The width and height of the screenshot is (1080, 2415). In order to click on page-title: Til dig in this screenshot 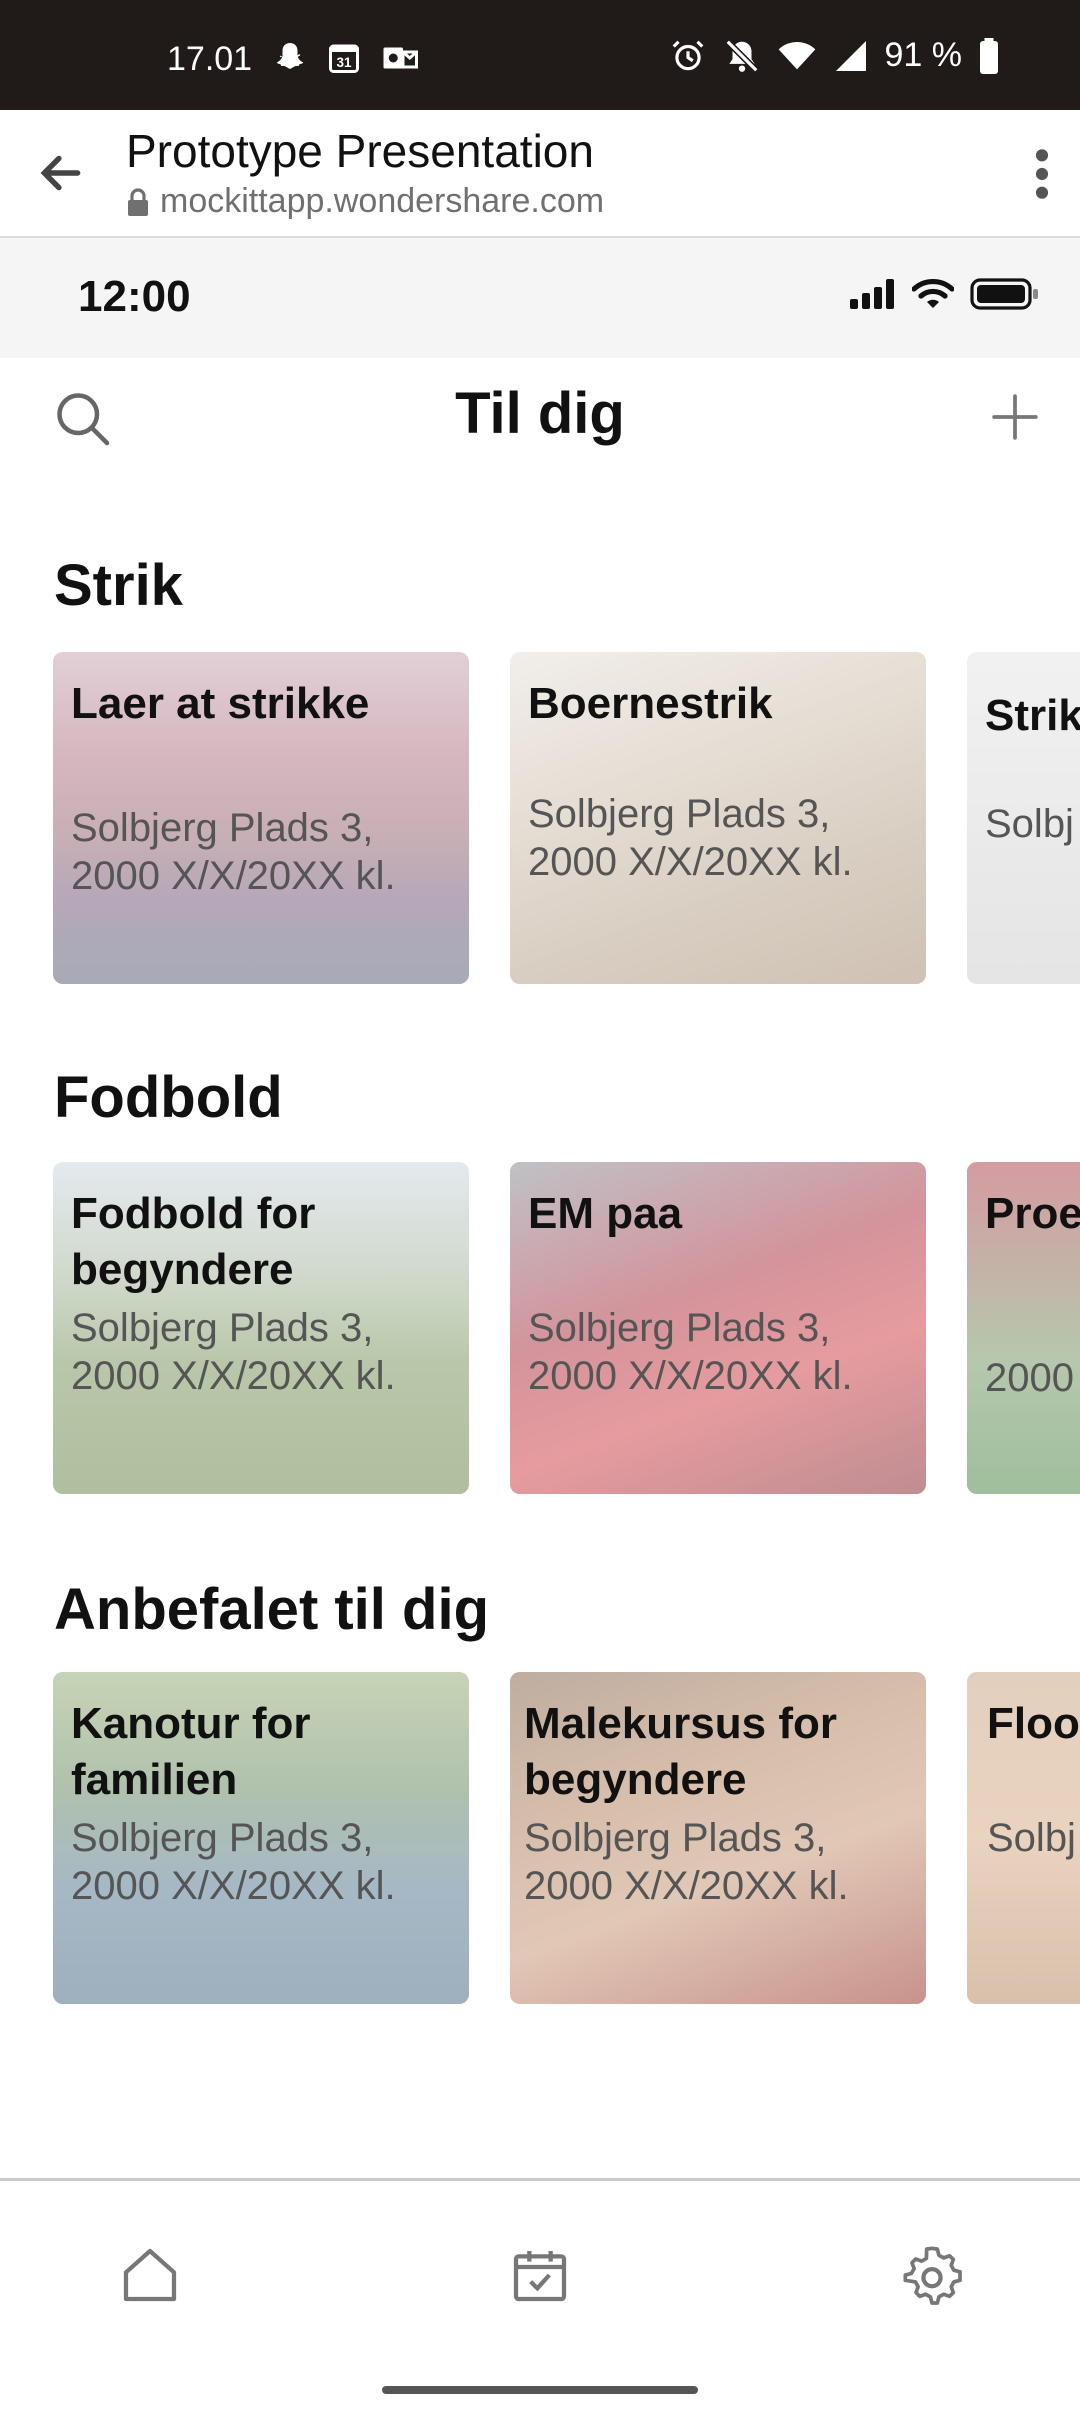, I will do `click(540, 413)`.